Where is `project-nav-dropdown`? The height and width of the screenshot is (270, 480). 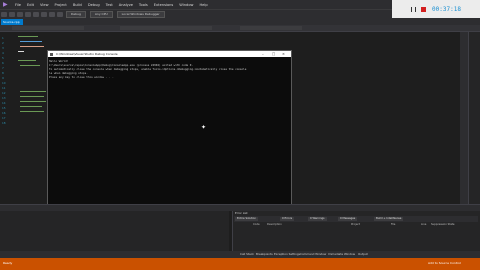
project-nav-dropdown is located at coordinates (48, 28).